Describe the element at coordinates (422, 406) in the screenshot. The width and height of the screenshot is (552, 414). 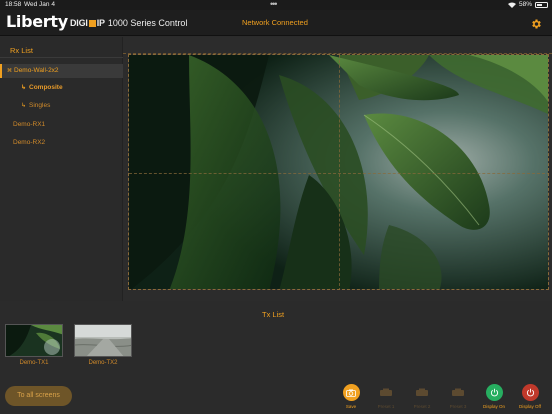
I see `preset-label: Preset 2` at that location.